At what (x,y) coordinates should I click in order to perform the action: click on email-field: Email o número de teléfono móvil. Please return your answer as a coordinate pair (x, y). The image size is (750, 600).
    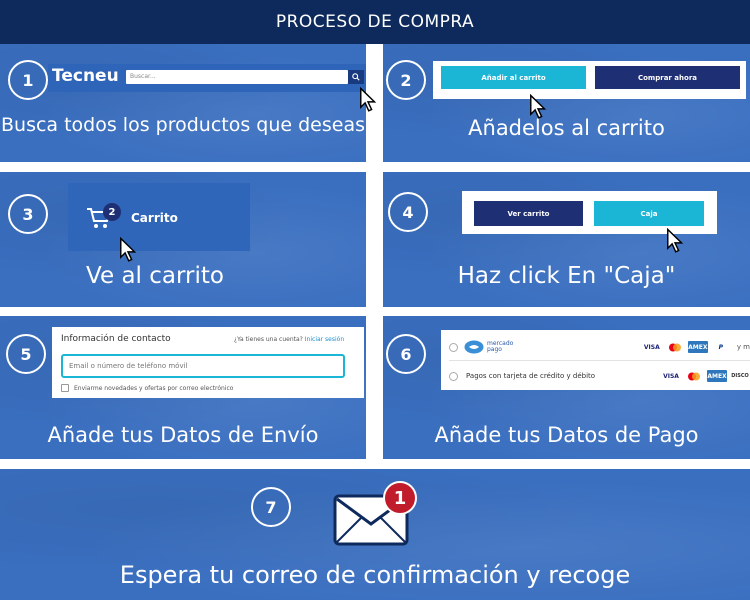
    Looking at the image, I should click on (203, 366).